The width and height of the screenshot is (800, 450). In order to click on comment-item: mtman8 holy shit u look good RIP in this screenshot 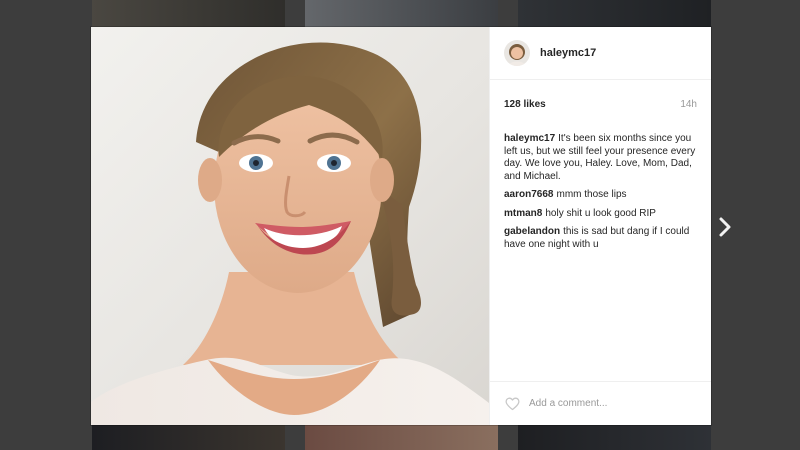, I will do `click(600, 214)`.